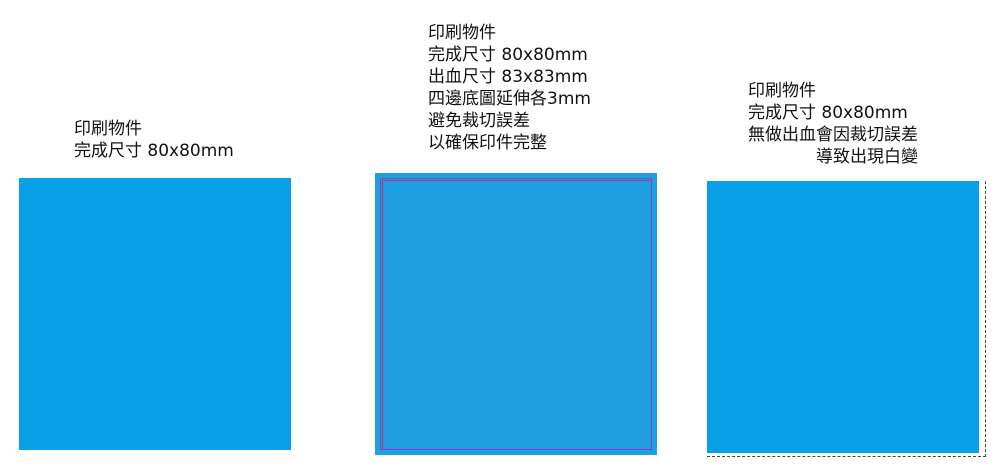 This screenshot has width=1001, height=471. I want to click on caption-line: 無做出血會因裁切誤差, so click(833, 135).